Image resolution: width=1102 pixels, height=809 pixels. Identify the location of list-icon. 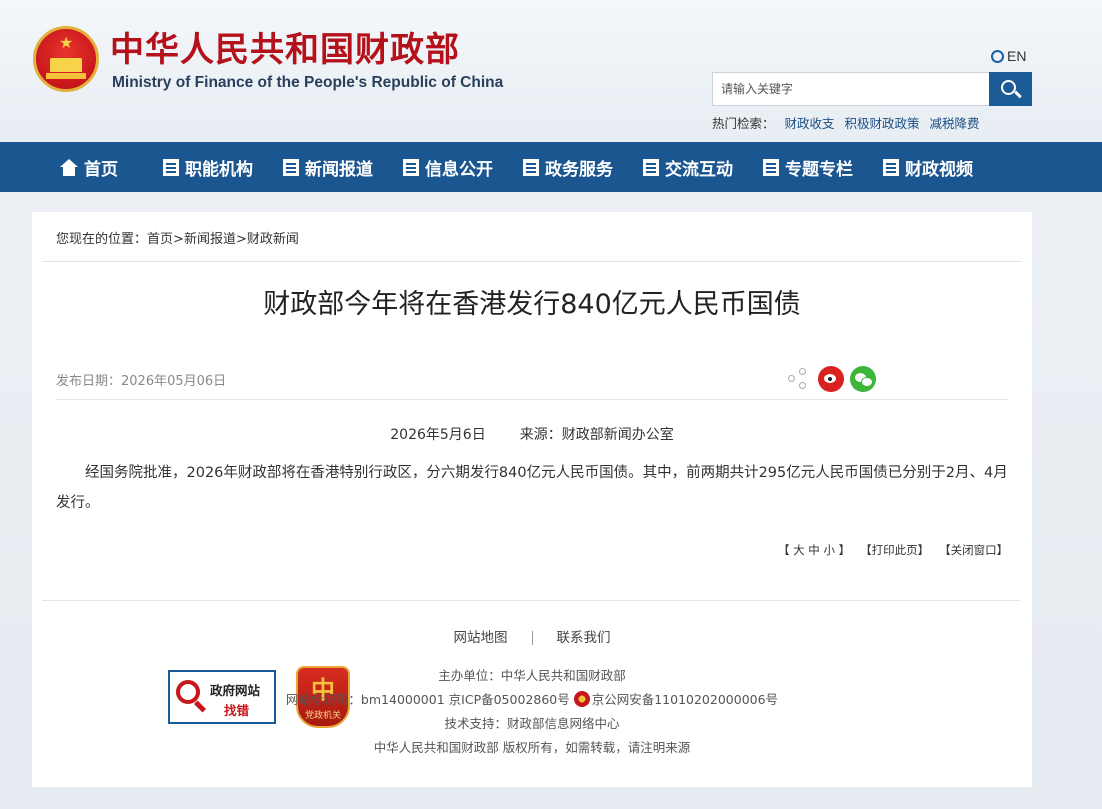
(171, 167).